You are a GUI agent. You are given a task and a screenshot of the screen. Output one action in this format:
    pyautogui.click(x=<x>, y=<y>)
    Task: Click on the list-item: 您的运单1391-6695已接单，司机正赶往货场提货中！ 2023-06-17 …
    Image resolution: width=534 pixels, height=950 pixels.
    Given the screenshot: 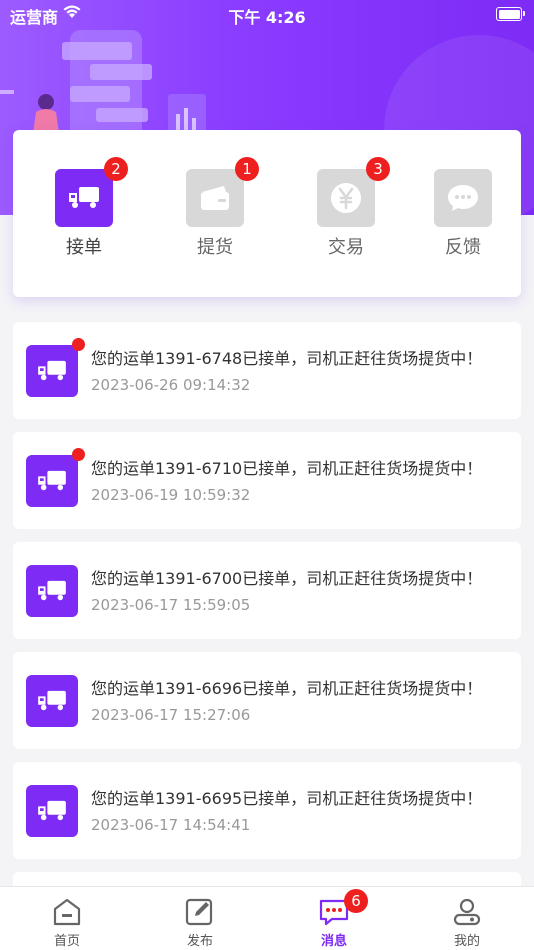 What is the action you would take?
    pyautogui.click(x=267, y=810)
    